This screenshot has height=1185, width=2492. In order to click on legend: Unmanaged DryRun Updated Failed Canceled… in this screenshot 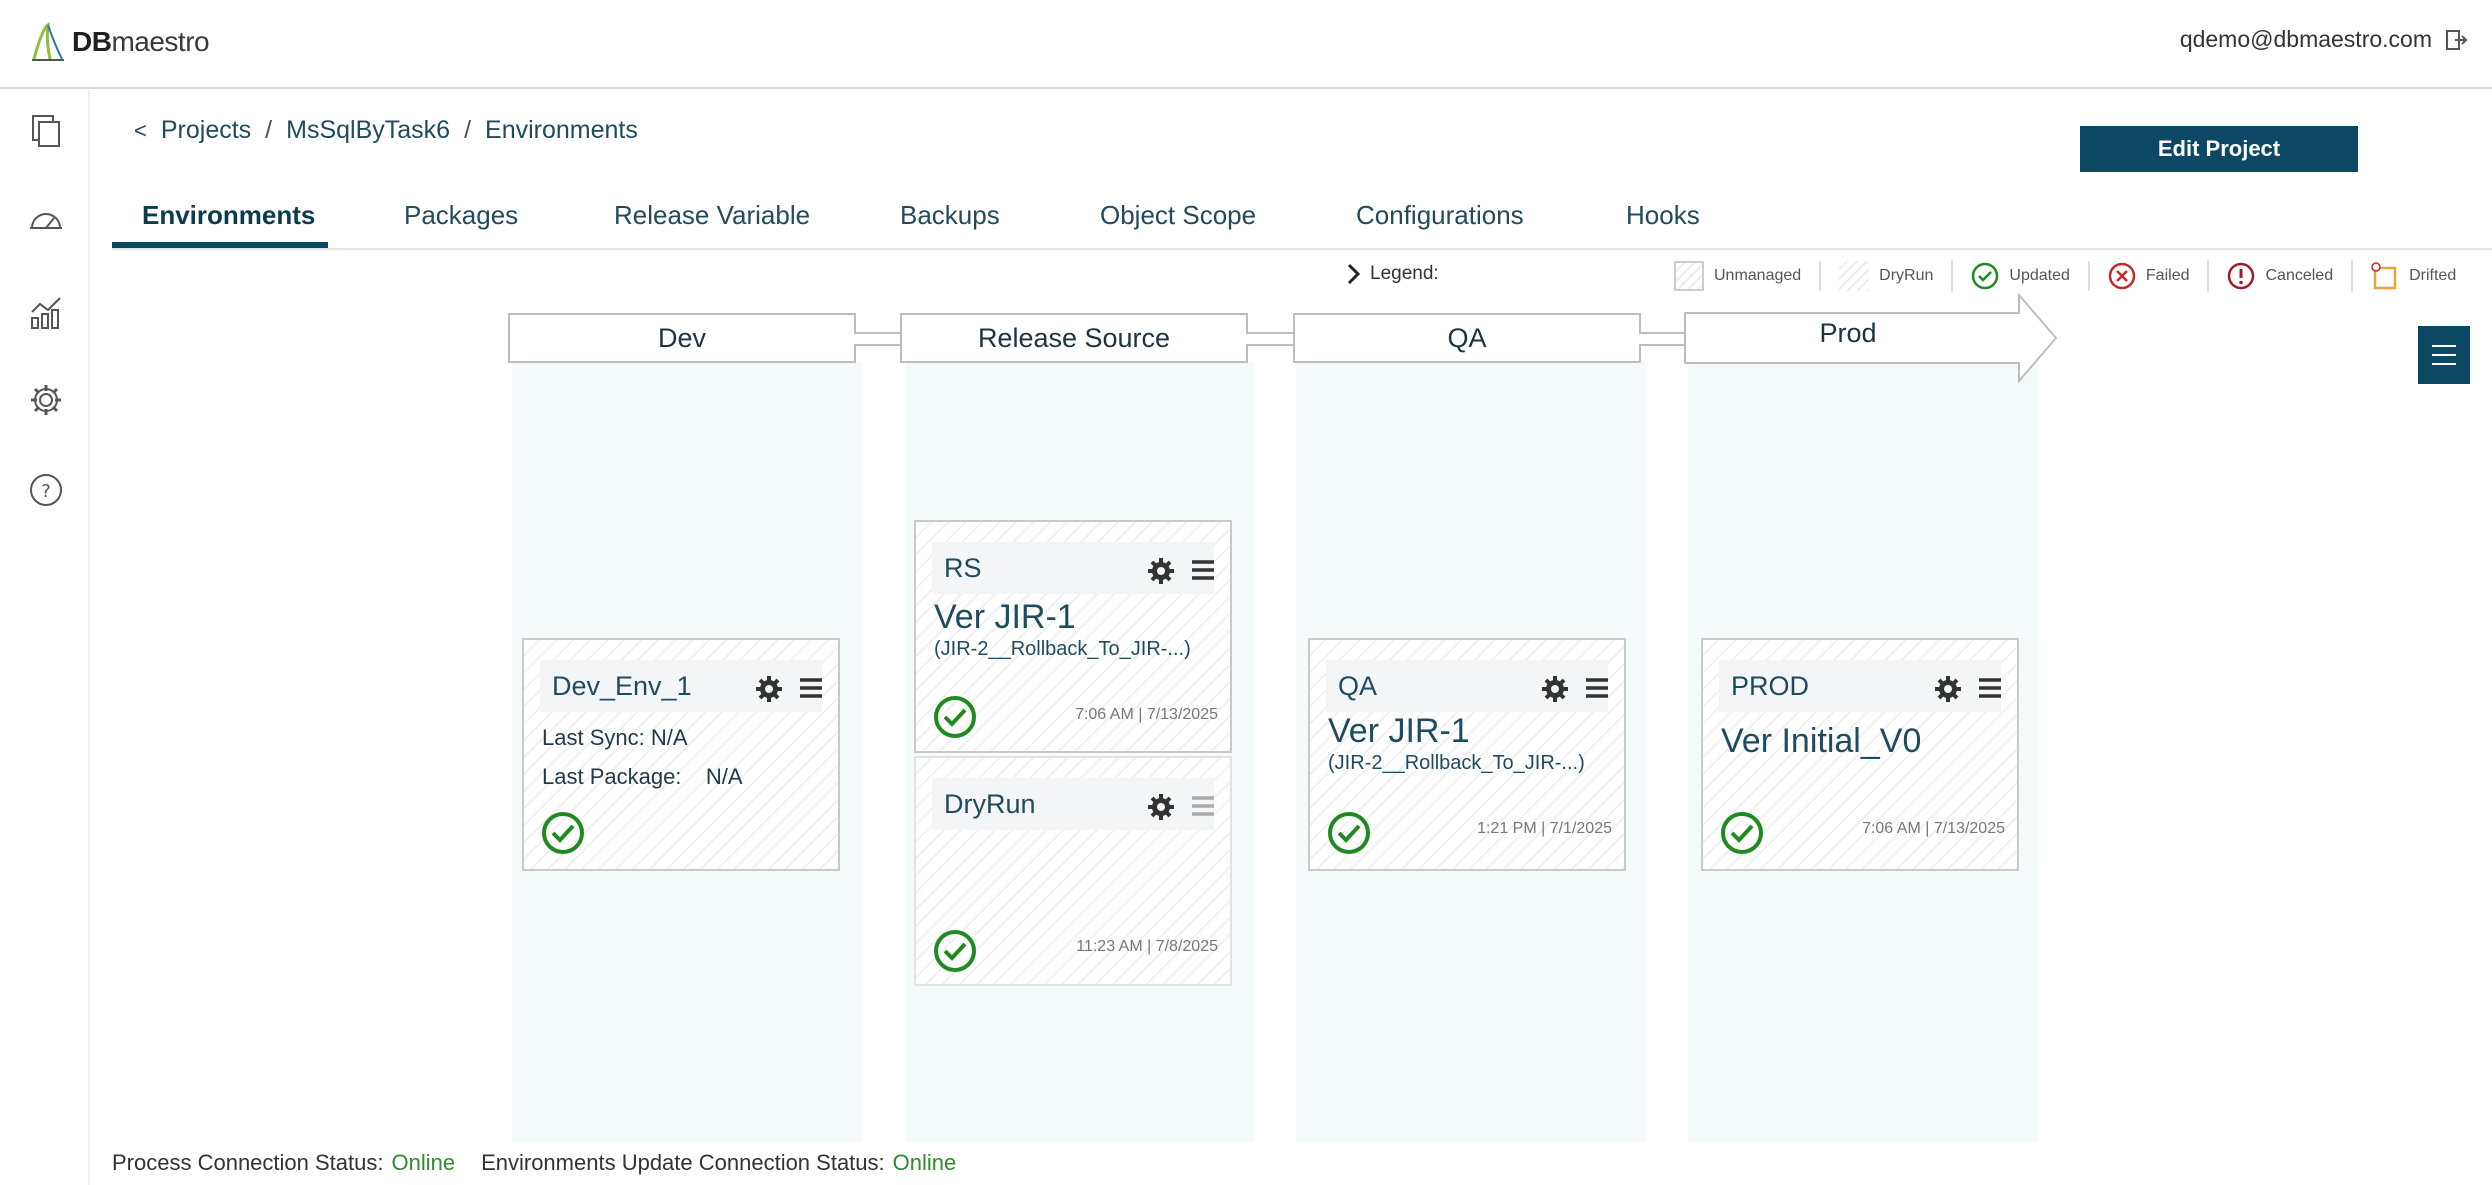, I will do `click(2065, 276)`.